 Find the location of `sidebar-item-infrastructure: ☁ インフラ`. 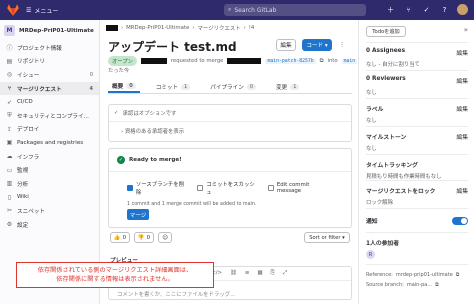

sidebar-item-infrastructure: ☁ インフラ is located at coordinates (49, 157).